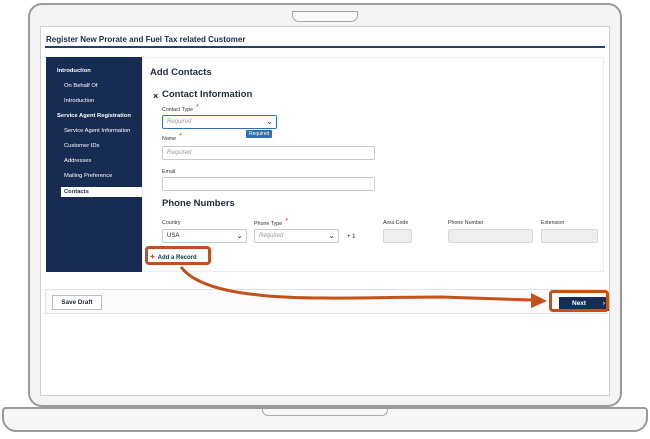 The height and width of the screenshot is (439, 650). I want to click on camera-notch, so click(325, 16).